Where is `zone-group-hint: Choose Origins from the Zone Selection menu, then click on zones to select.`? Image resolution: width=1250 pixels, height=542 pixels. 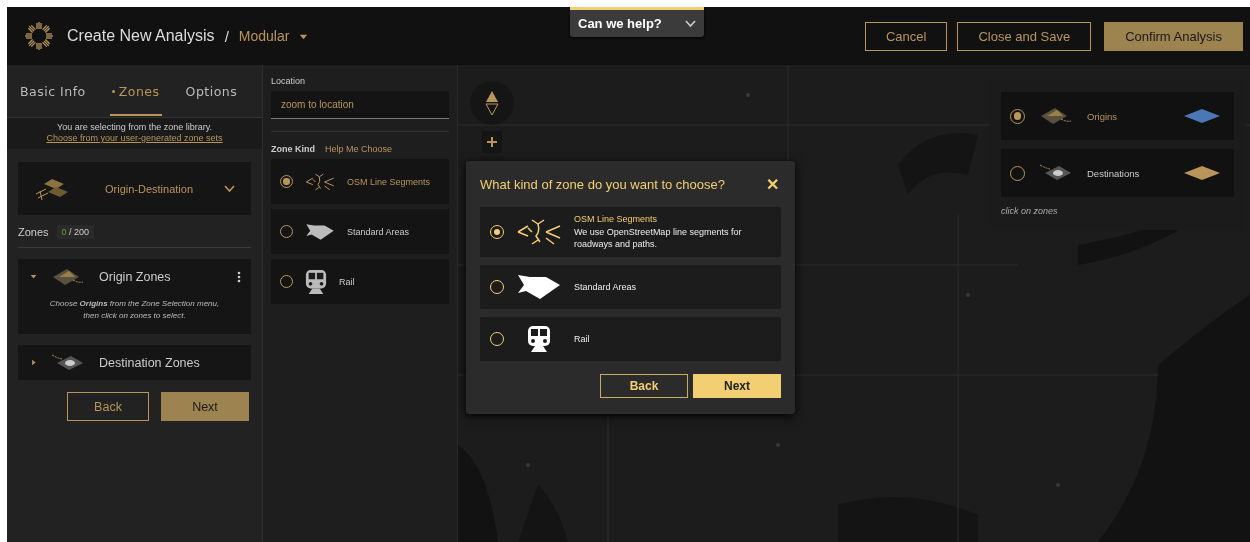
zone-group-hint: Choose Origins from the Zone Selection menu, then click on zones to select. is located at coordinates (134, 310).